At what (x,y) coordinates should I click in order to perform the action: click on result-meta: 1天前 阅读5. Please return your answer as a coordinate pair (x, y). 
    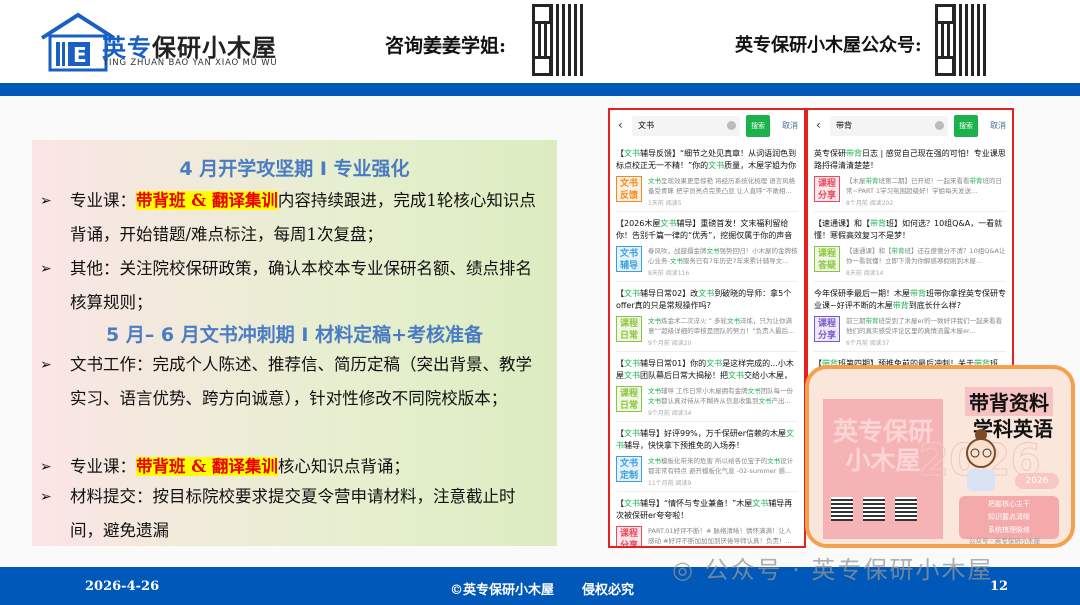
    Looking at the image, I should click on (665, 203).